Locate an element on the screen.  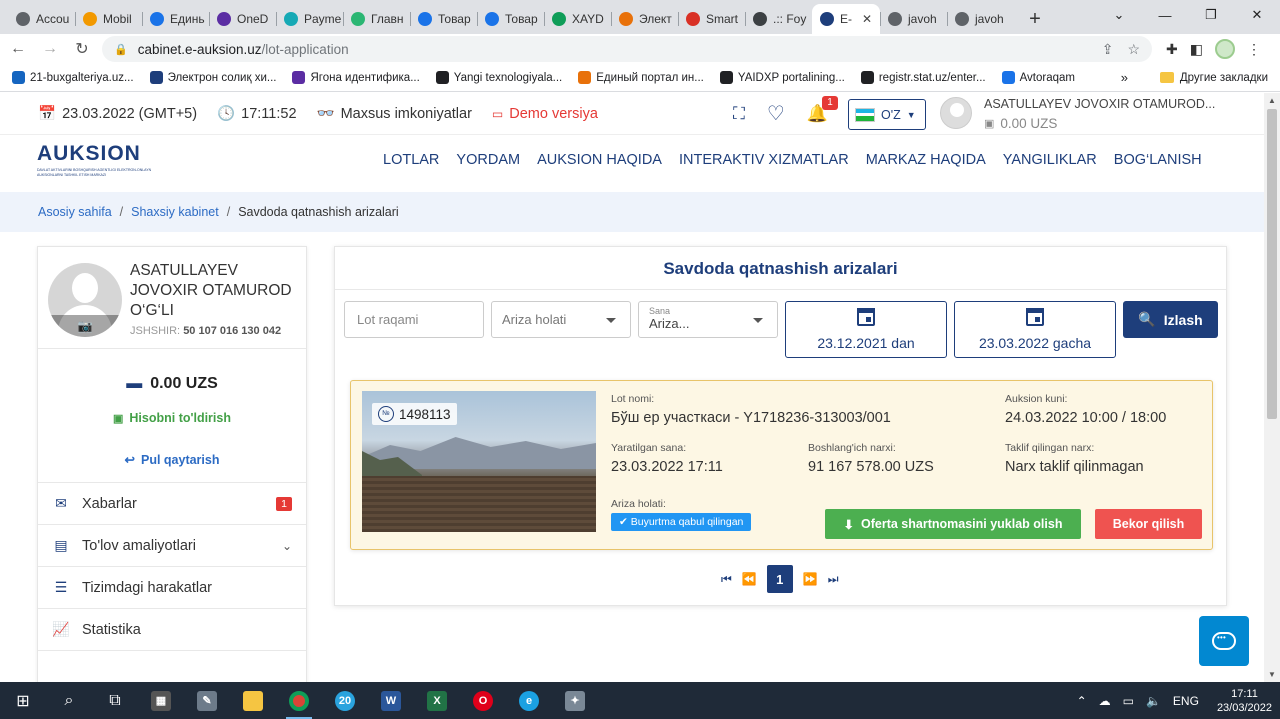
profile-avatar-icon is located at coordinates (1224, 49).